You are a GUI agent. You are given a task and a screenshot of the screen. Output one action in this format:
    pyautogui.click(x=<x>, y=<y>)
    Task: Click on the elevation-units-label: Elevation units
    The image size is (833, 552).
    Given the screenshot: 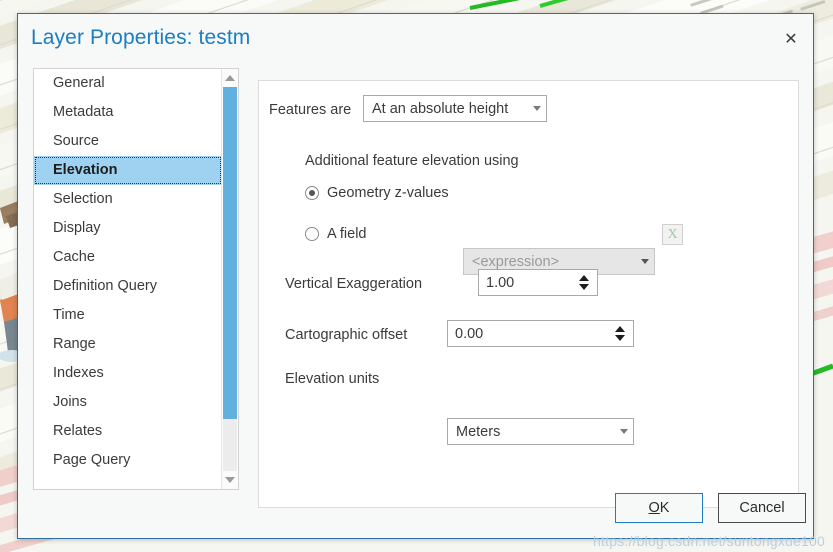 What is the action you would take?
    pyautogui.click(x=332, y=379)
    